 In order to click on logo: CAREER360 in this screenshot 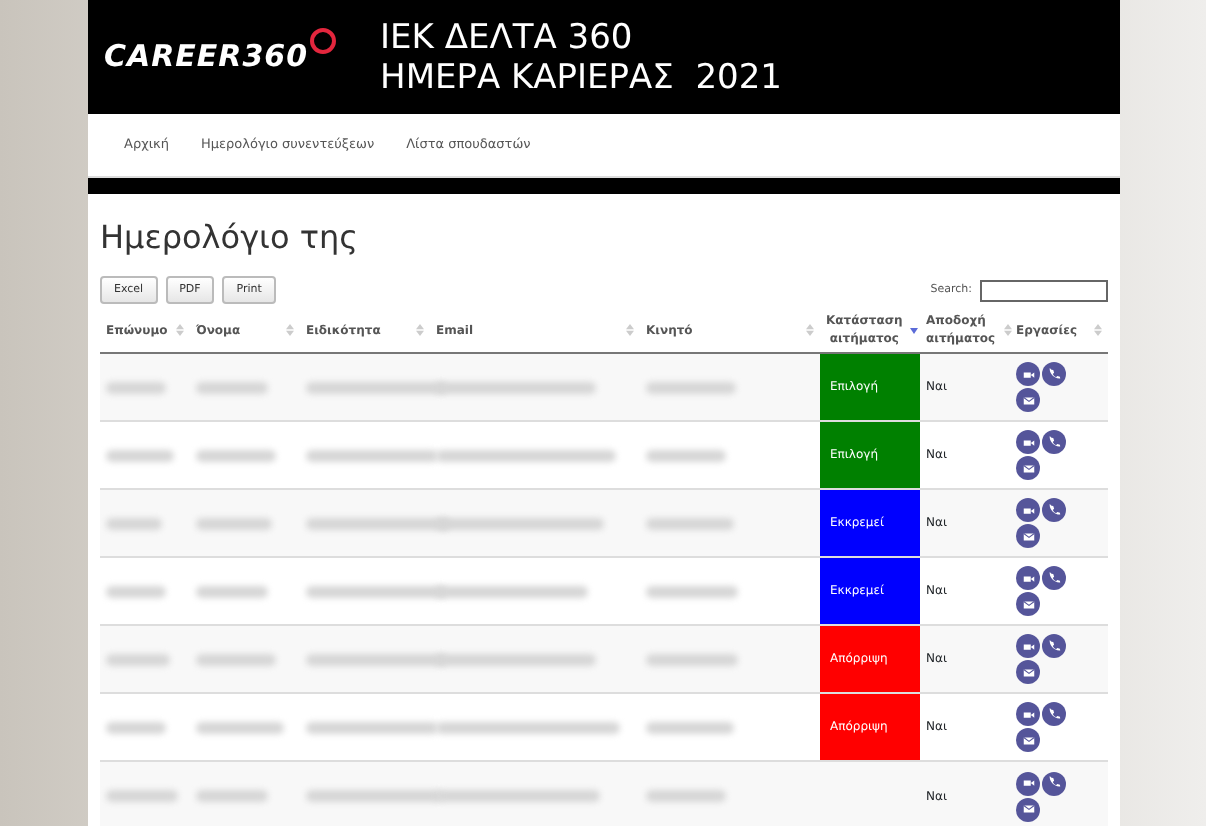, I will do `click(206, 57)`.